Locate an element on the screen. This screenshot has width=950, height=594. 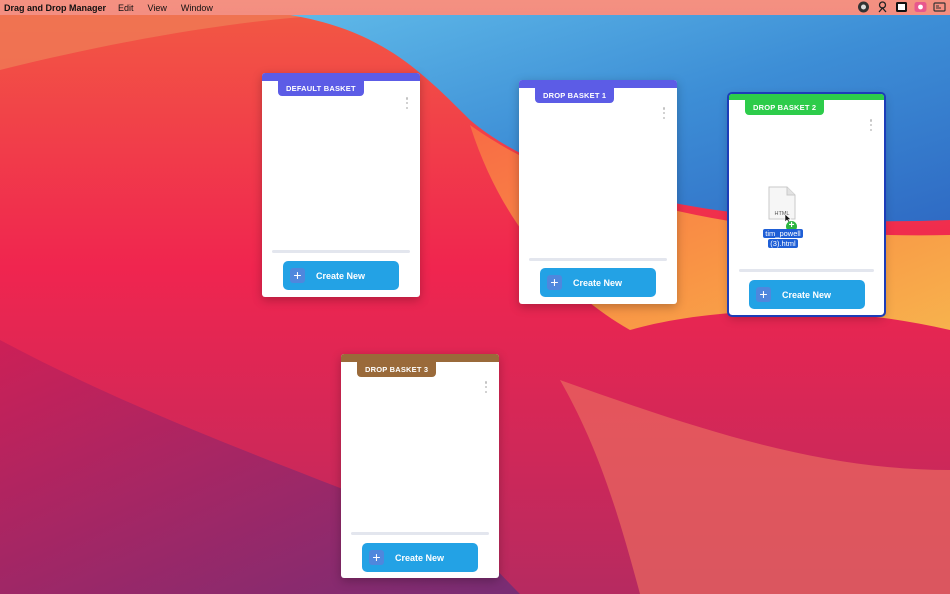
basket-title: DROP BASKET 2 is located at coordinates (785, 107).